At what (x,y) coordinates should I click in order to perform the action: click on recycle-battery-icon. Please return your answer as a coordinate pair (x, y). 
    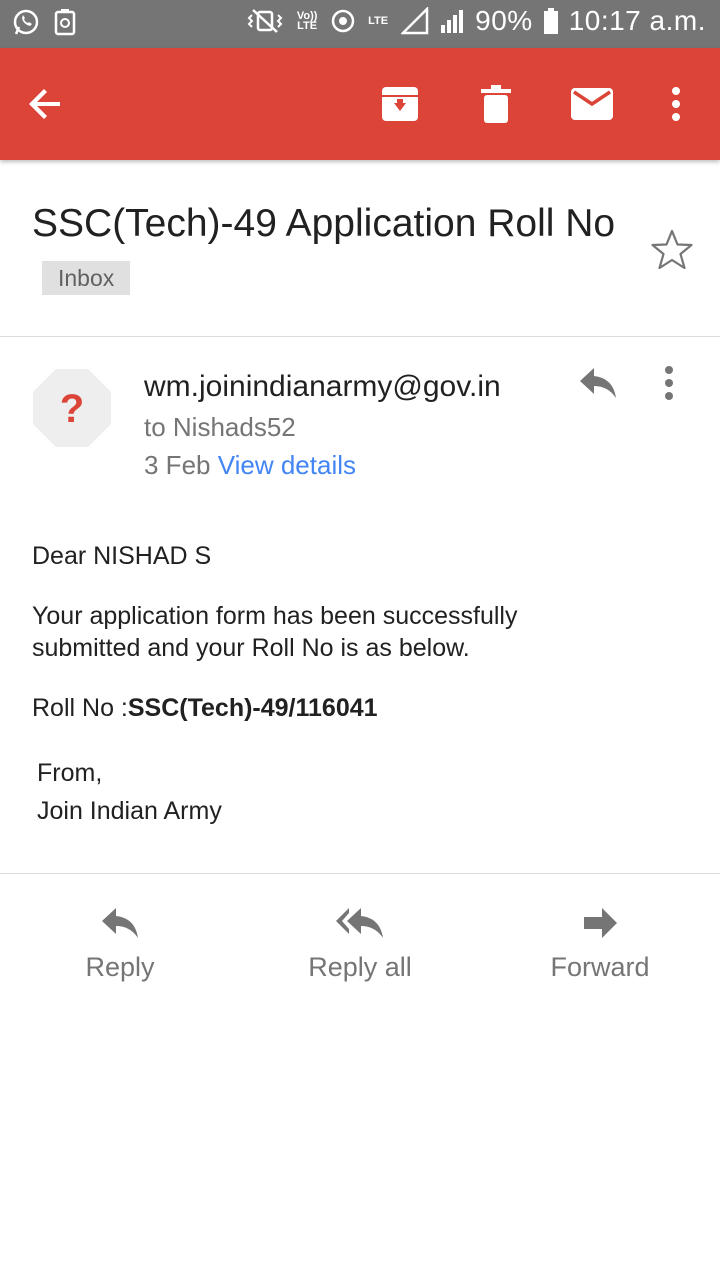
    Looking at the image, I should click on (65, 22).